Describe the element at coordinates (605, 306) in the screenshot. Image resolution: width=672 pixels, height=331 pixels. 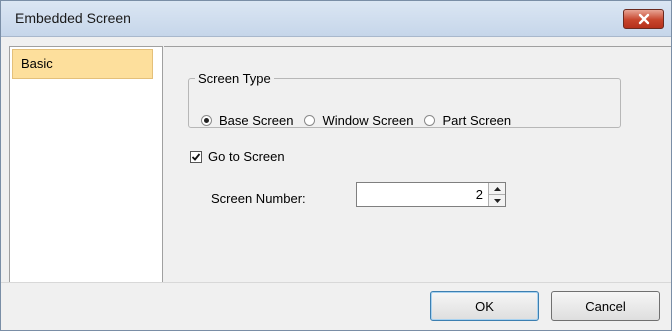
I see `cancel-button: Cancel` at that location.